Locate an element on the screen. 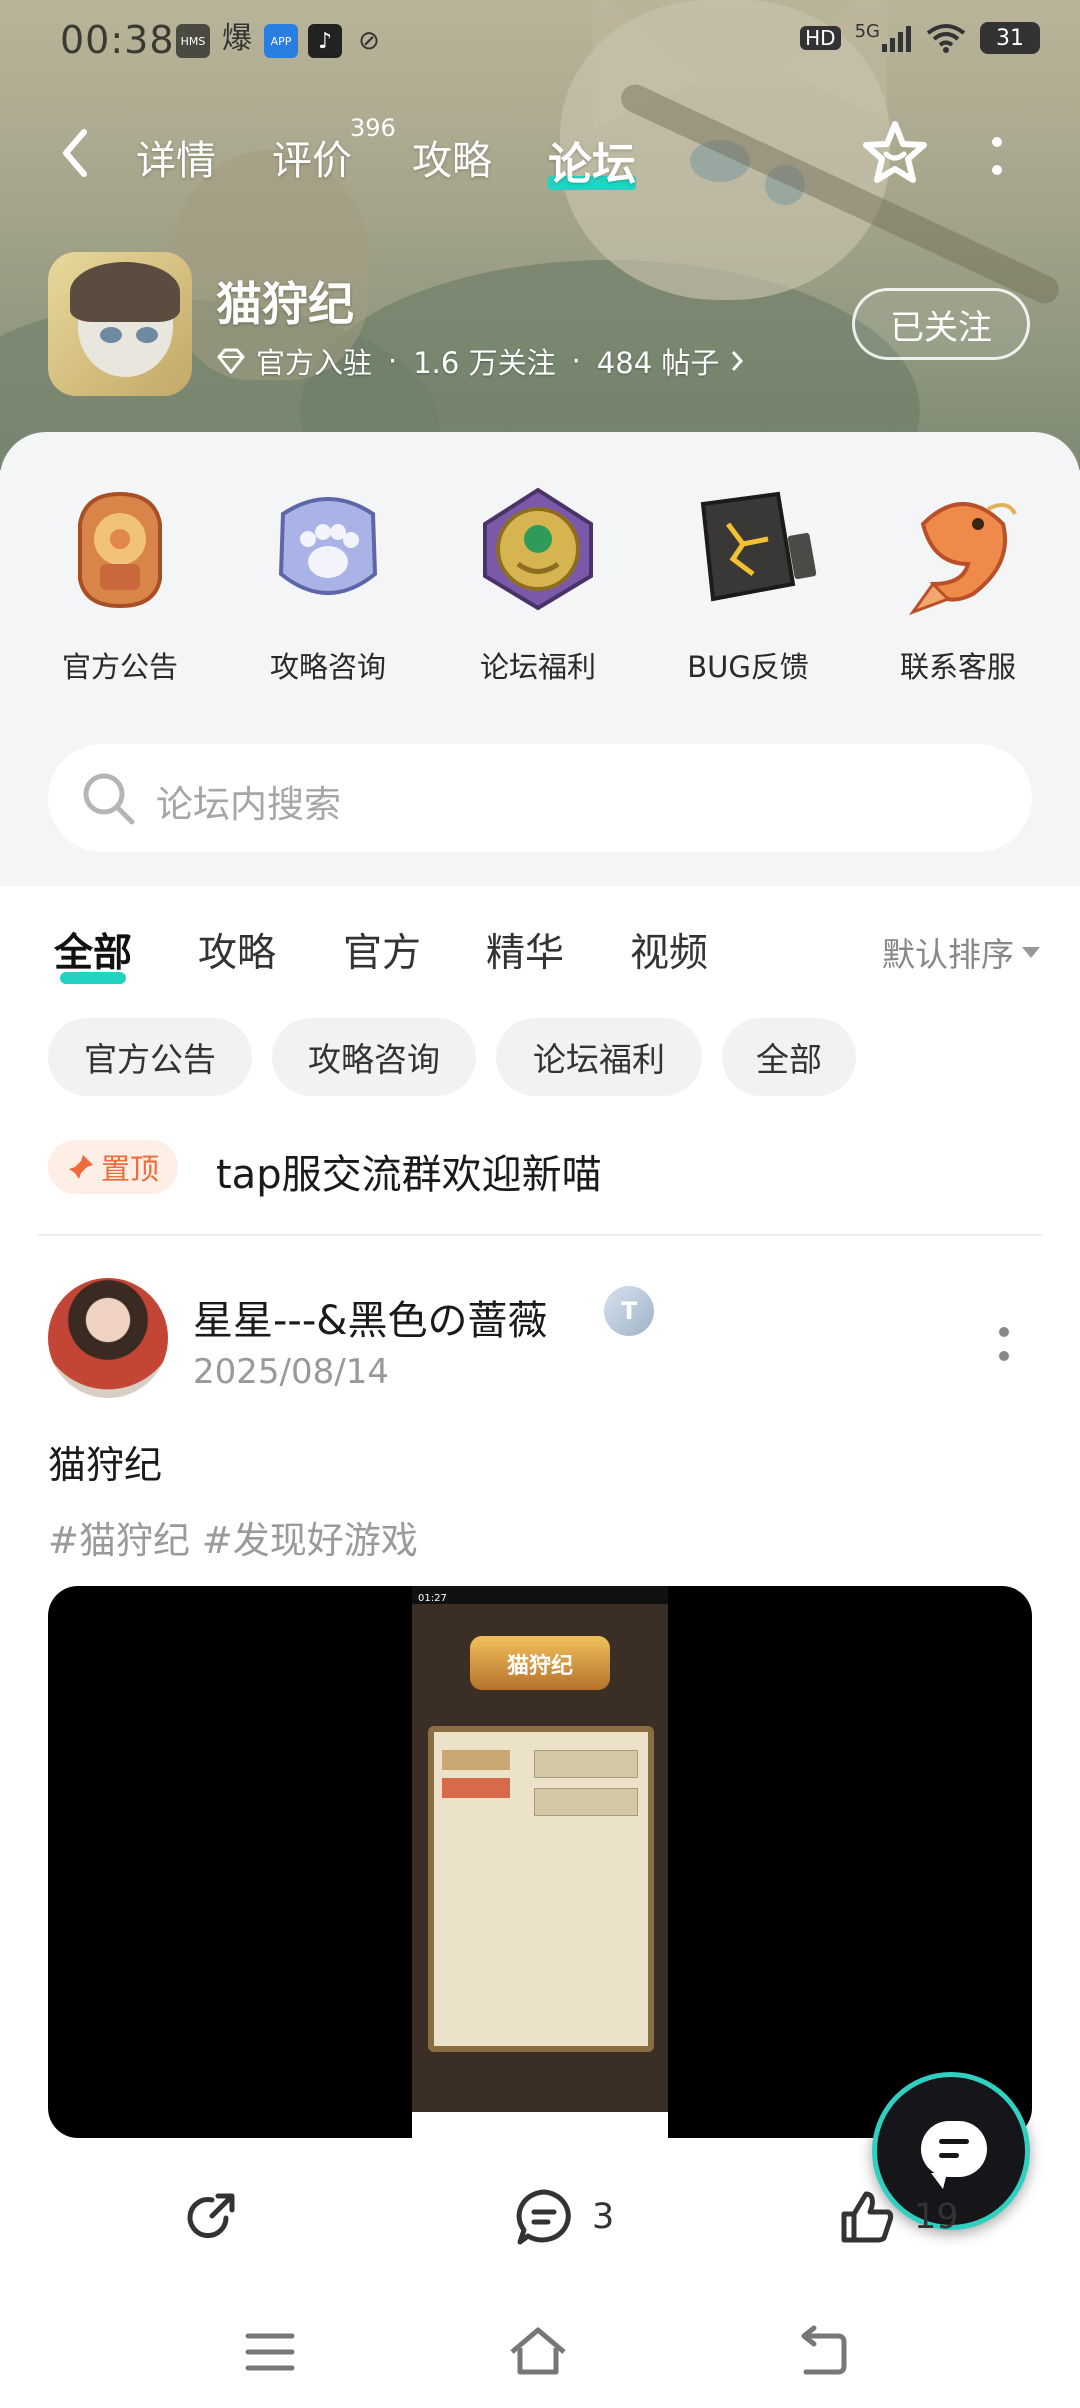 The image size is (1080, 2408). chevron-right-icon is located at coordinates (738, 361).